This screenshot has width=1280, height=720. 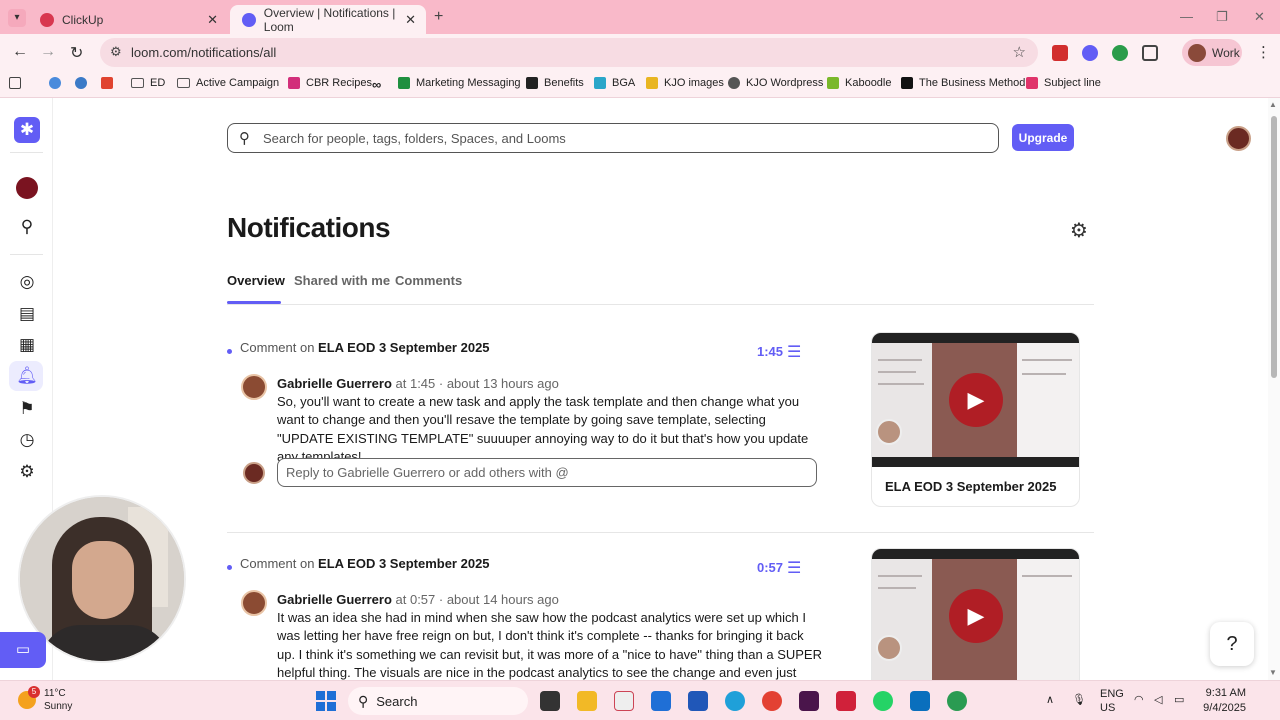 I want to click on bookmark-marketing-messaging: Marketing Messaging, so click(x=459, y=83).